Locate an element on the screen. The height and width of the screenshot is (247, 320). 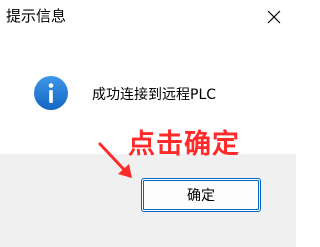
dialog-message: 成功连接到远程PLC is located at coordinates (154, 95).